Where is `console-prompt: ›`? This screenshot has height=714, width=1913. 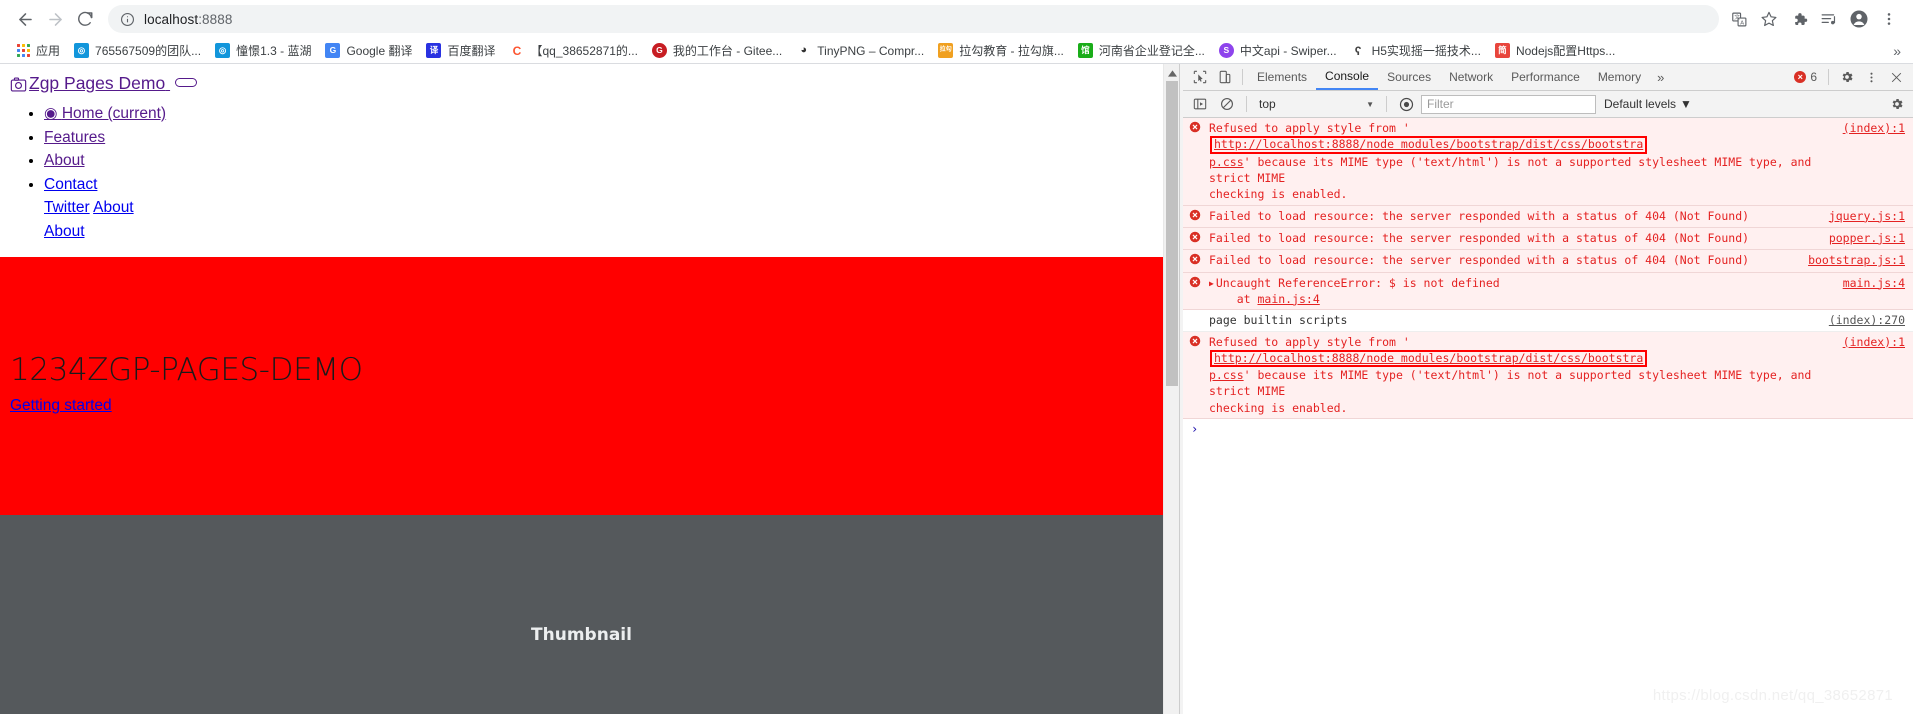
console-prompt: › is located at coordinates (1548, 427).